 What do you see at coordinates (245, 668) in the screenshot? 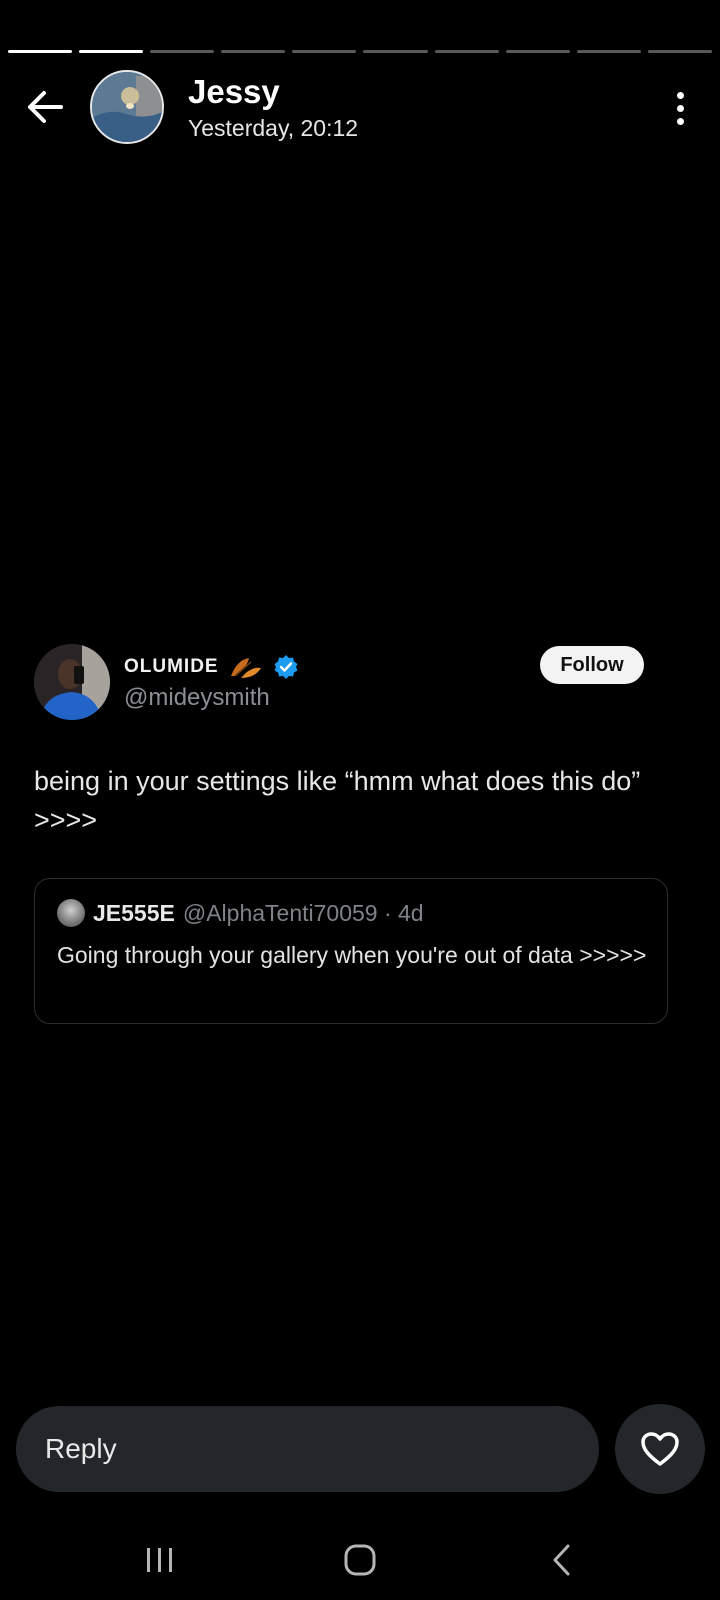
I see `leaf-emoji-icon` at bounding box center [245, 668].